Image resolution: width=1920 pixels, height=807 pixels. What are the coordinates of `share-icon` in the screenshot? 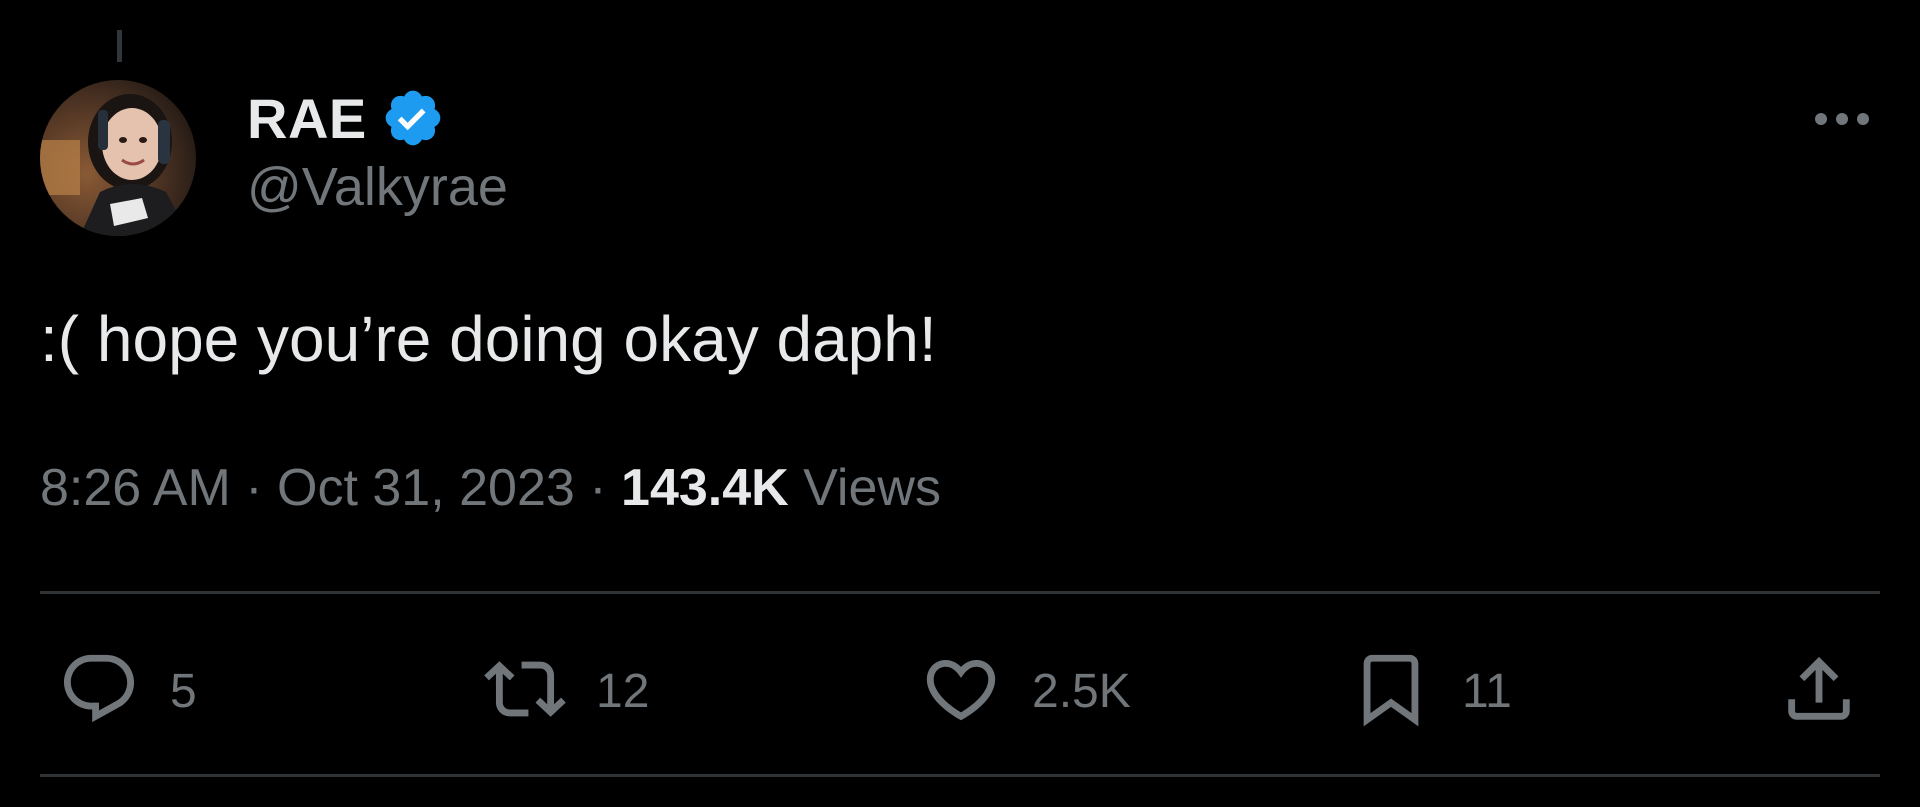 It's located at (1819, 691).